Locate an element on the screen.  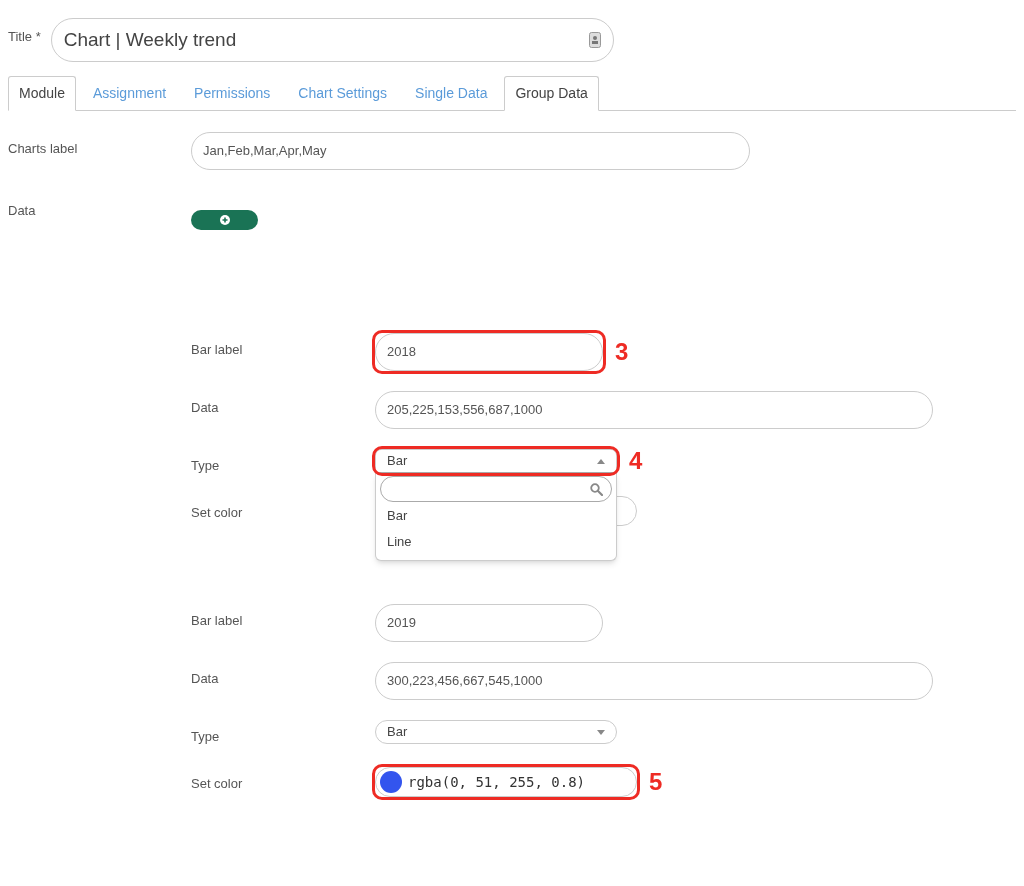
callout-number: 3 is located at coordinates (622, 352).